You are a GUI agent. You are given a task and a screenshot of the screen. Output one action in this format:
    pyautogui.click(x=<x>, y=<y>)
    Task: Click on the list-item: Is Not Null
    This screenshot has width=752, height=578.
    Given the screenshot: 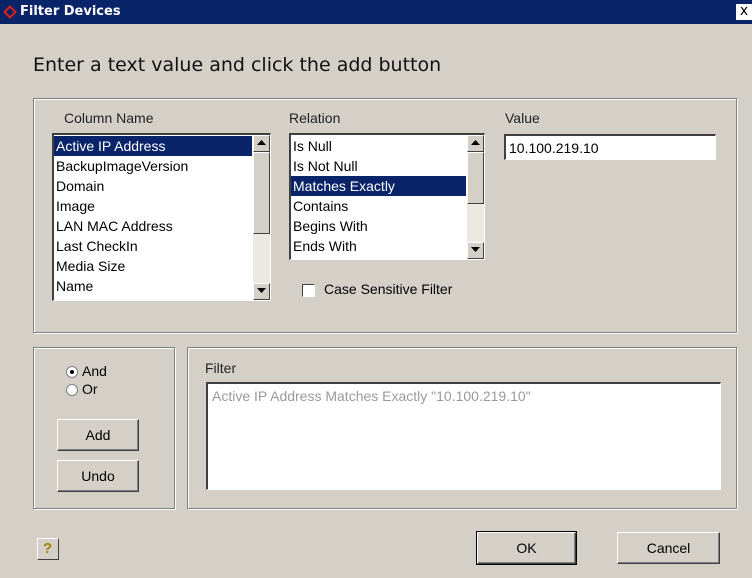 What is the action you would take?
    pyautogui.click(x=378, y=166)
    